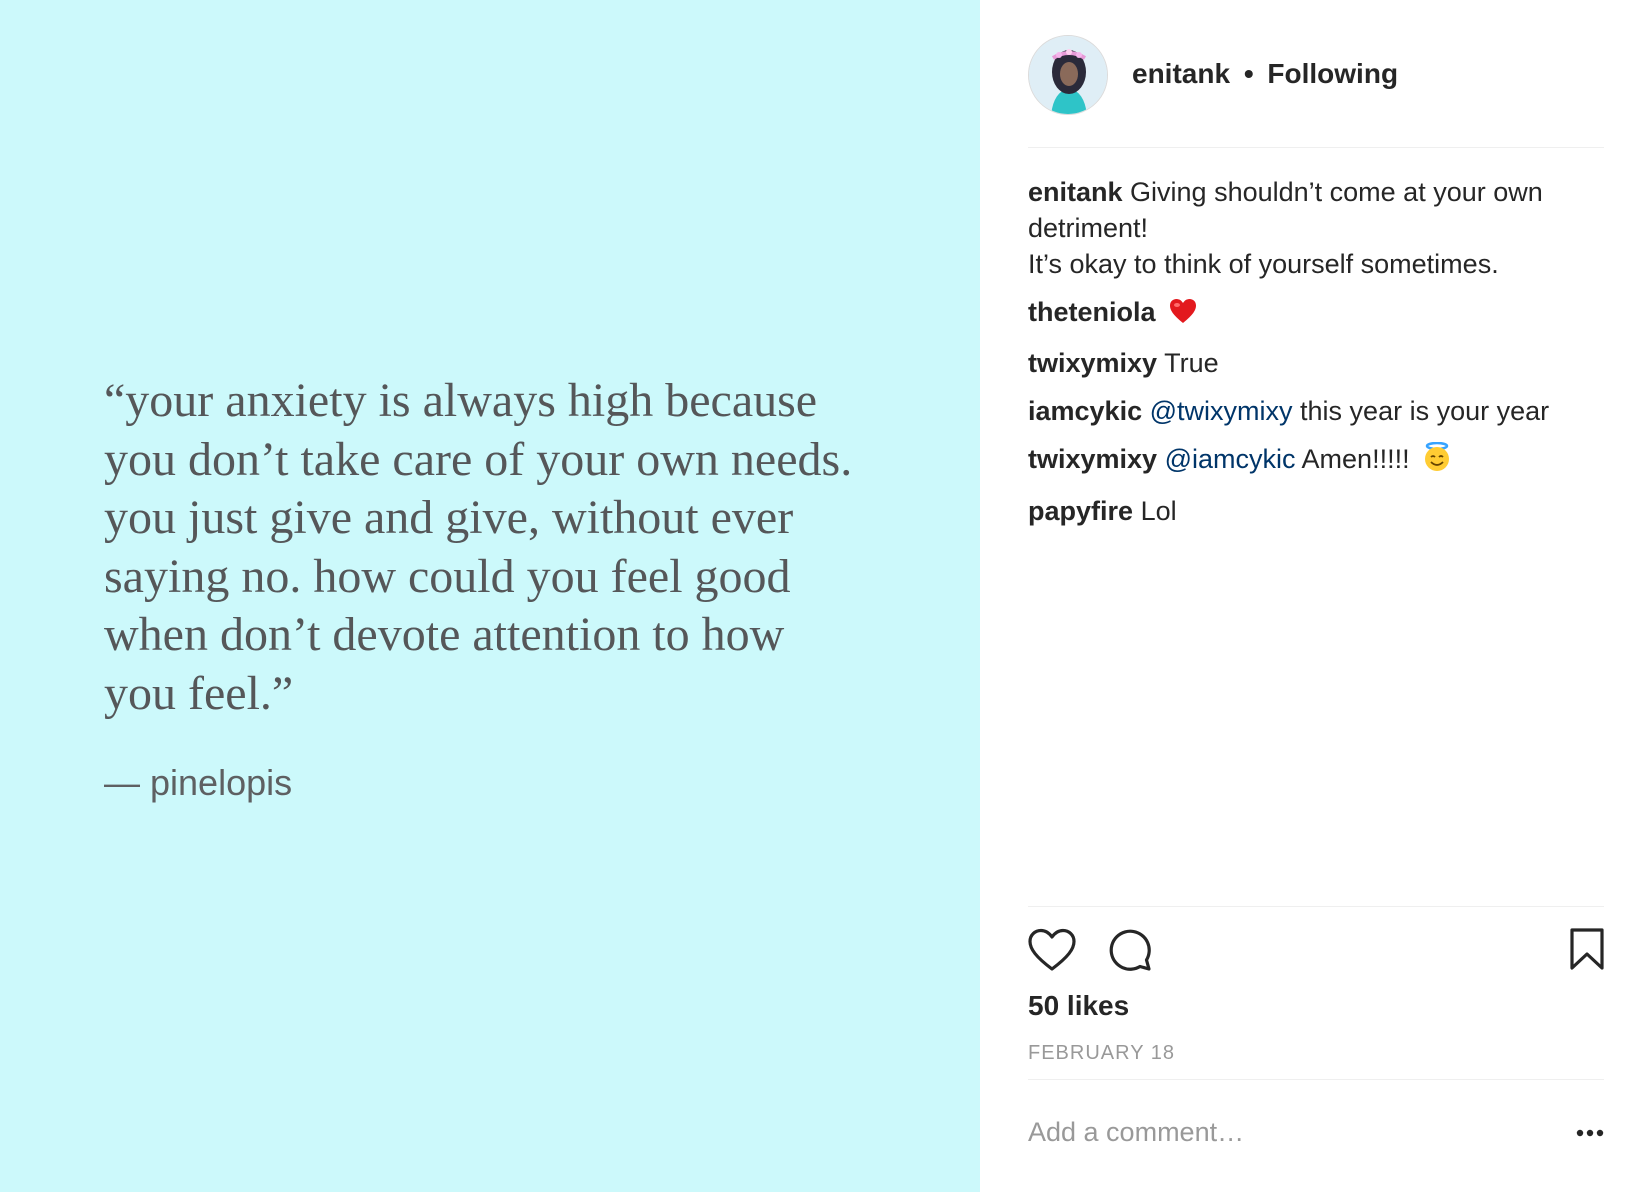  What do you see at coordinates (1075, 192) in the screenshot?
I see `caption-username: enitank` at bounding box center [1075, 192].